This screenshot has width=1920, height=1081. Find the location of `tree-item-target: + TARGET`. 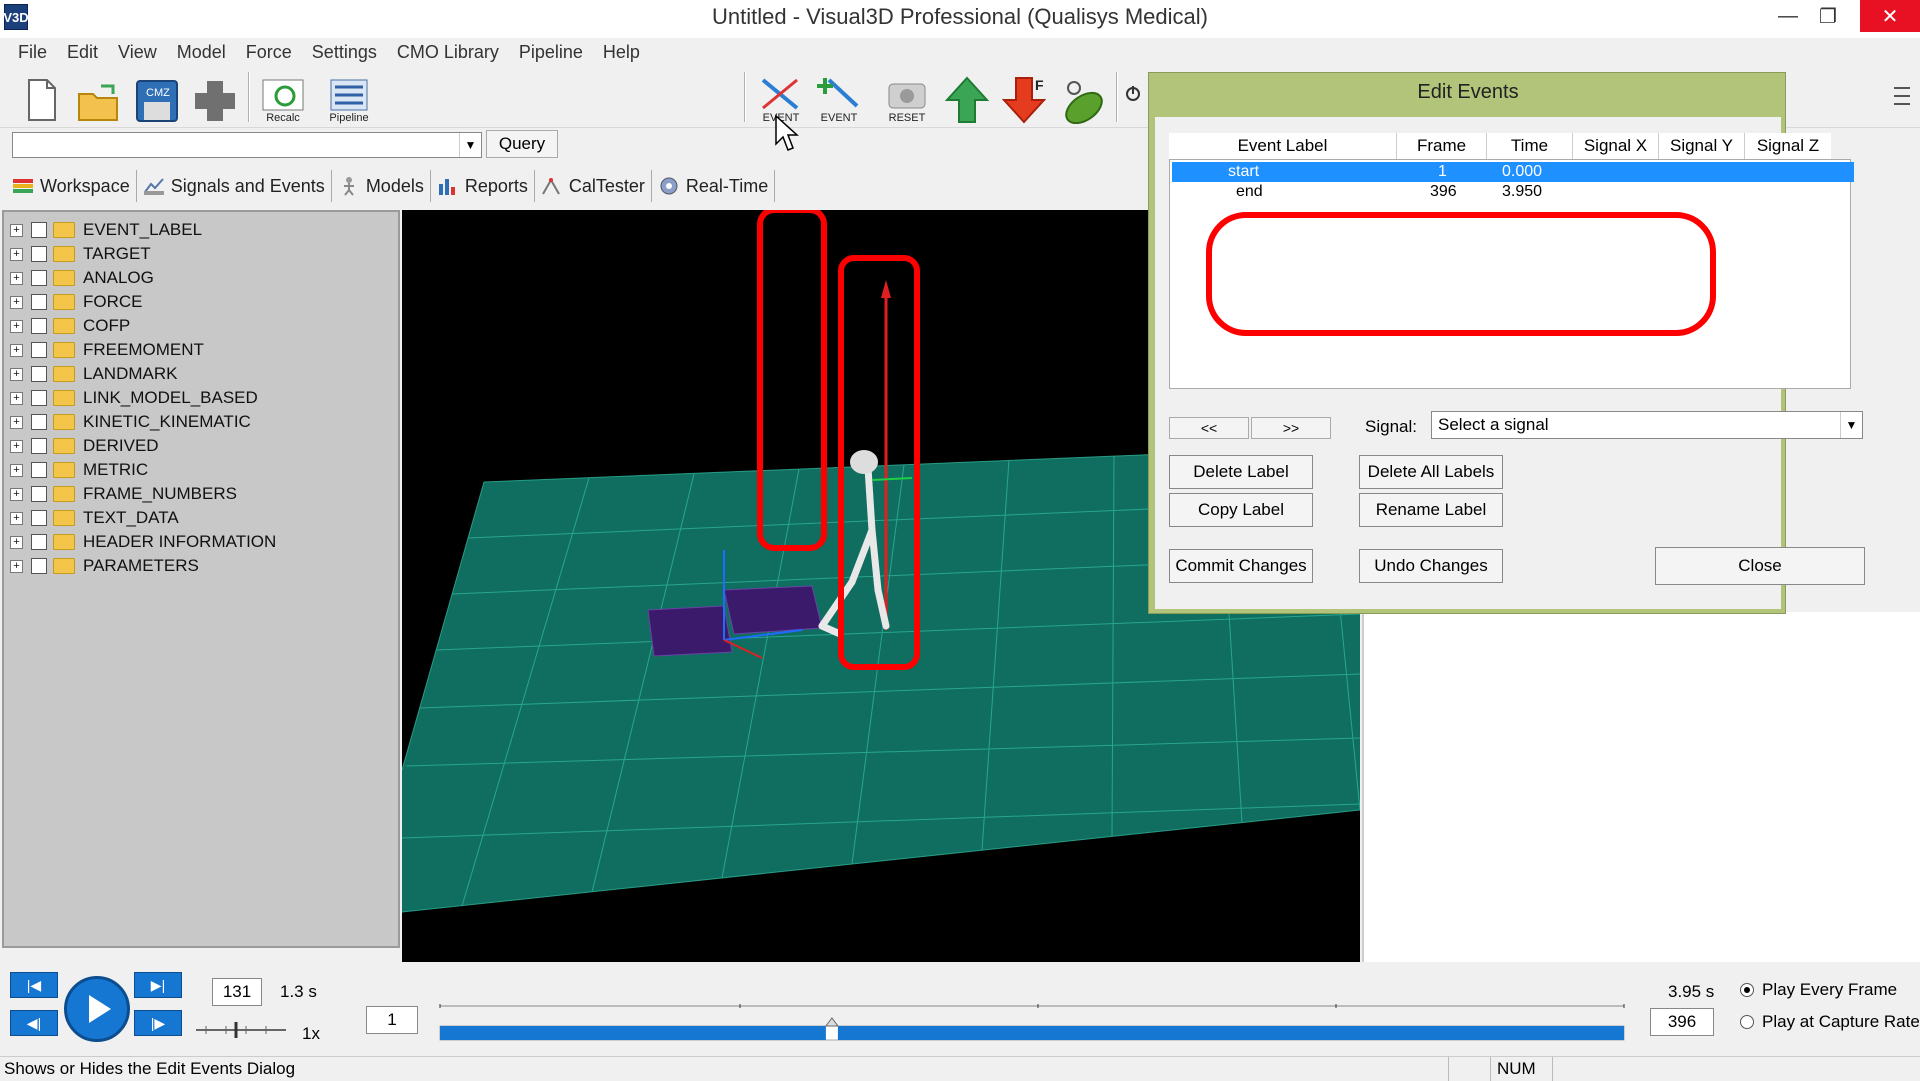

tree-item-target: + TARGET is located at coordinates (80, 254).